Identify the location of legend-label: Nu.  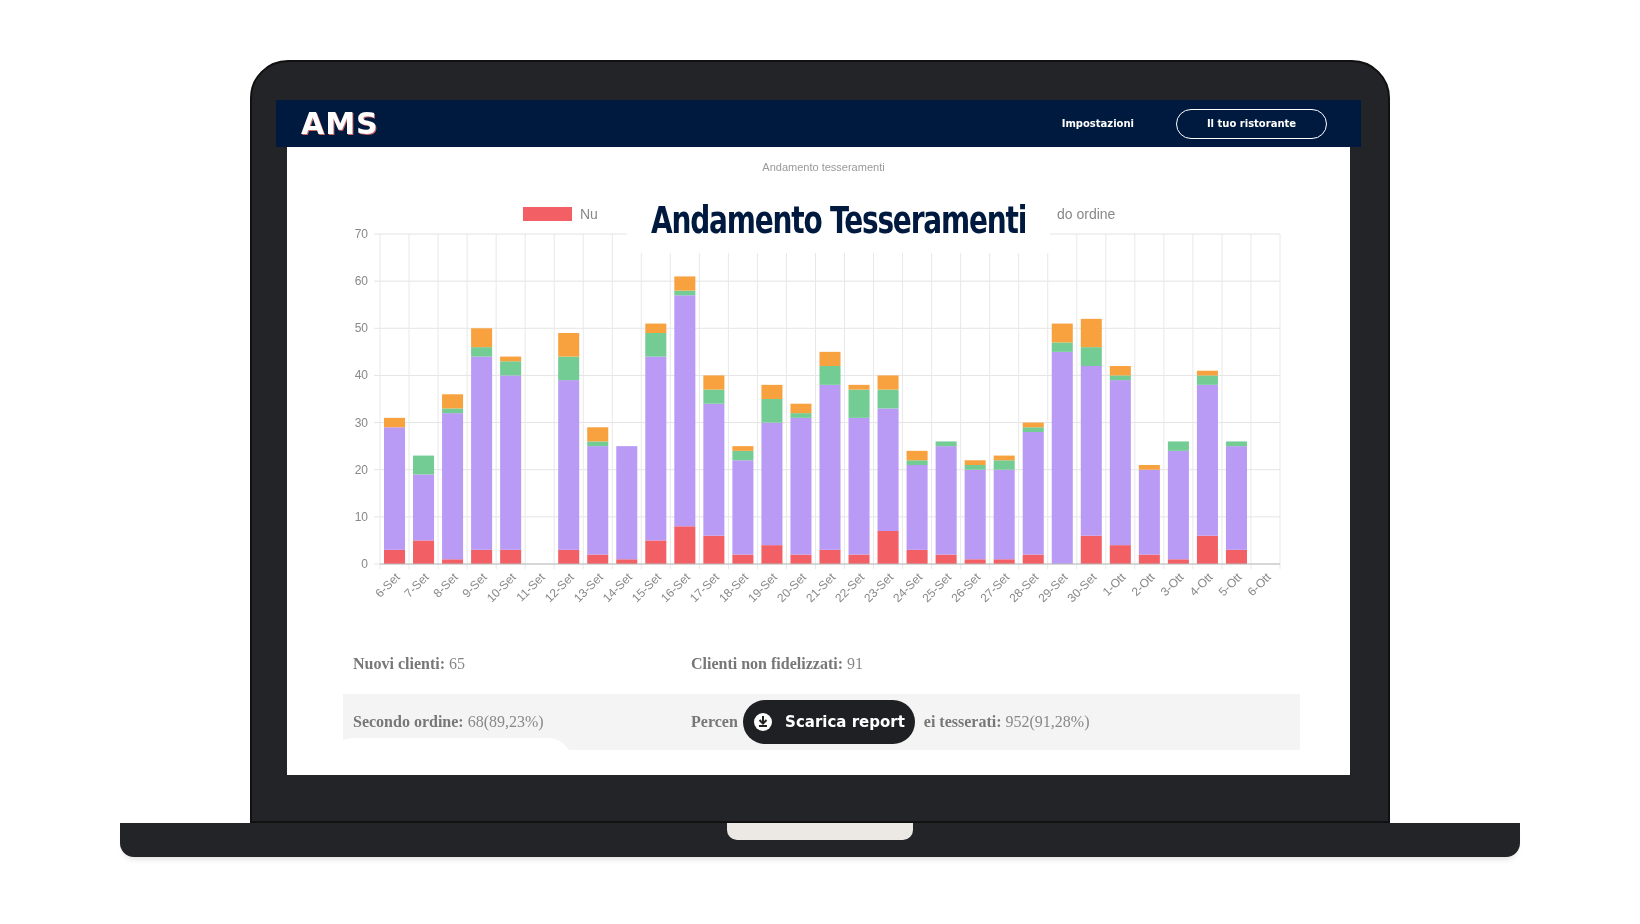
(589, 214).